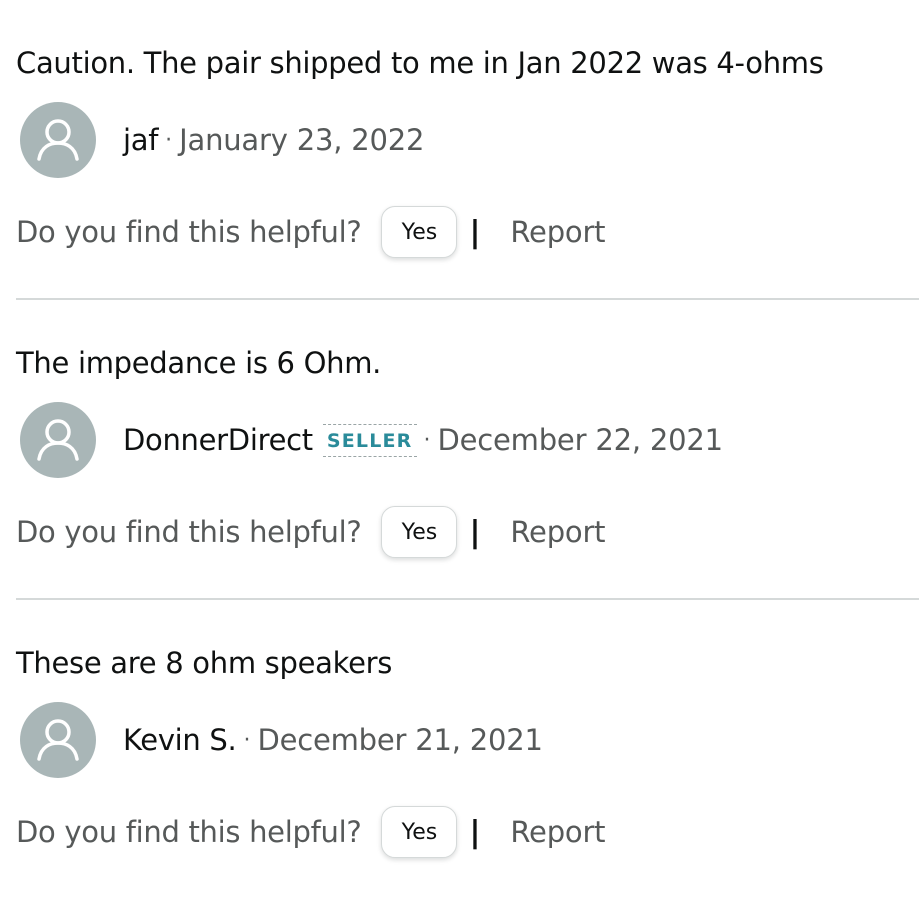  Describe the element at coordinates (302, 140) in the screenshot. I see `answer-date: January 23, 2022` at that location.